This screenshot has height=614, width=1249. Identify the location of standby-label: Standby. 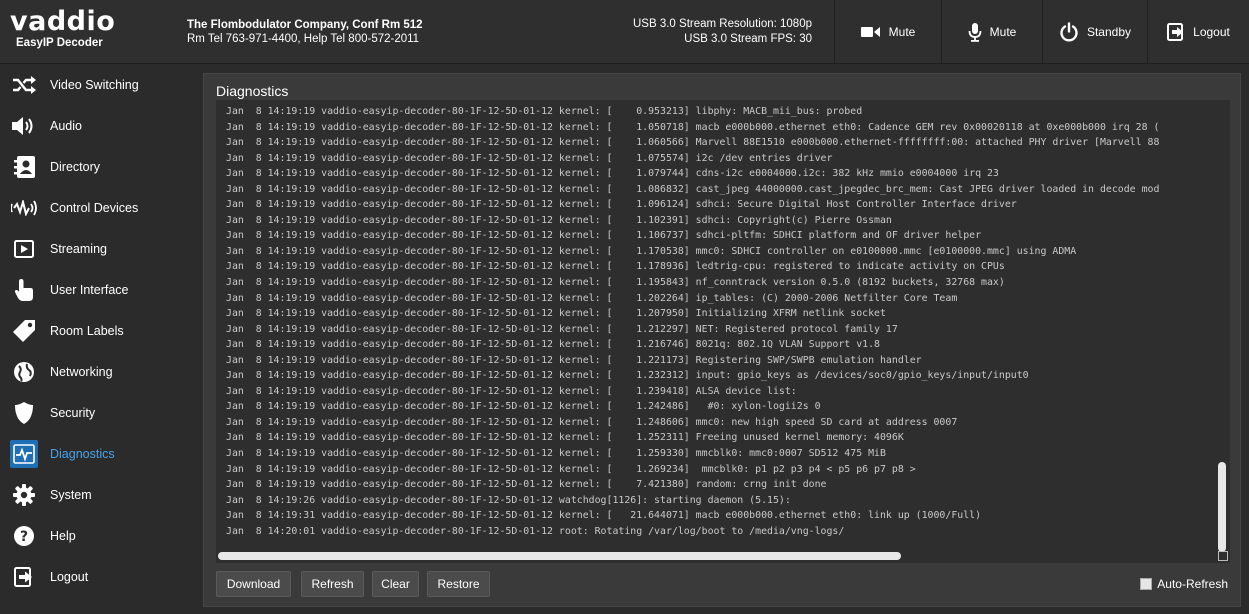
(1109, 32).